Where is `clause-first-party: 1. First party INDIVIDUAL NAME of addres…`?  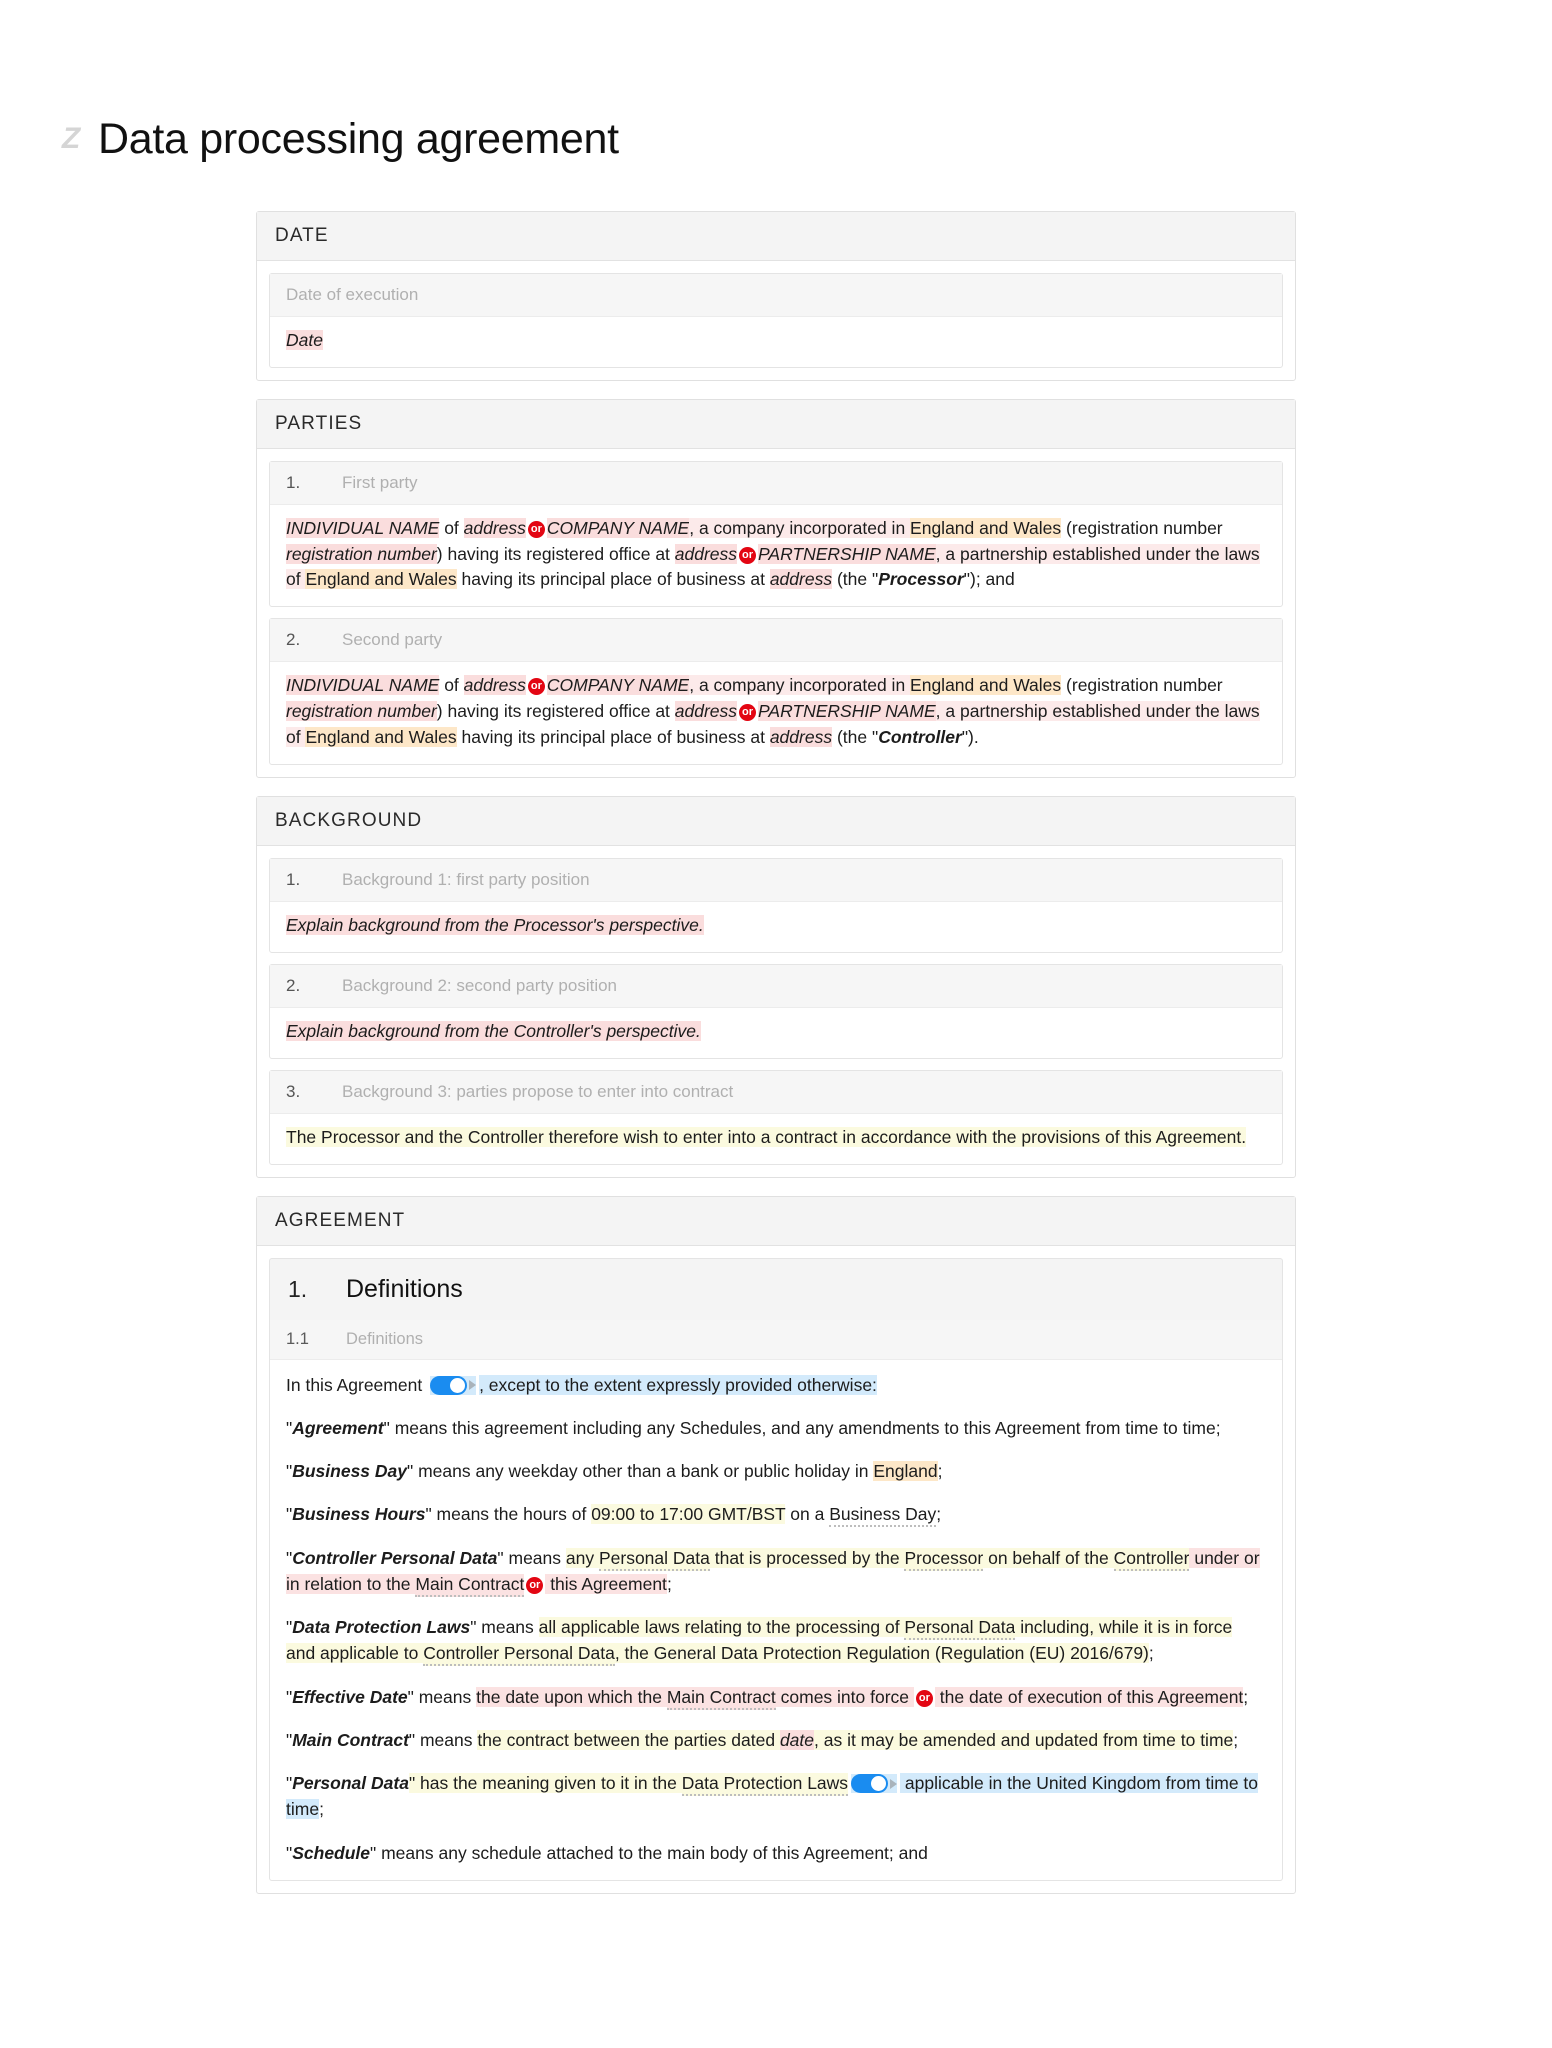
clause-first-party: 1. First party INDIVIDUAL NAME of addres… is located at coordinates (776, 534).